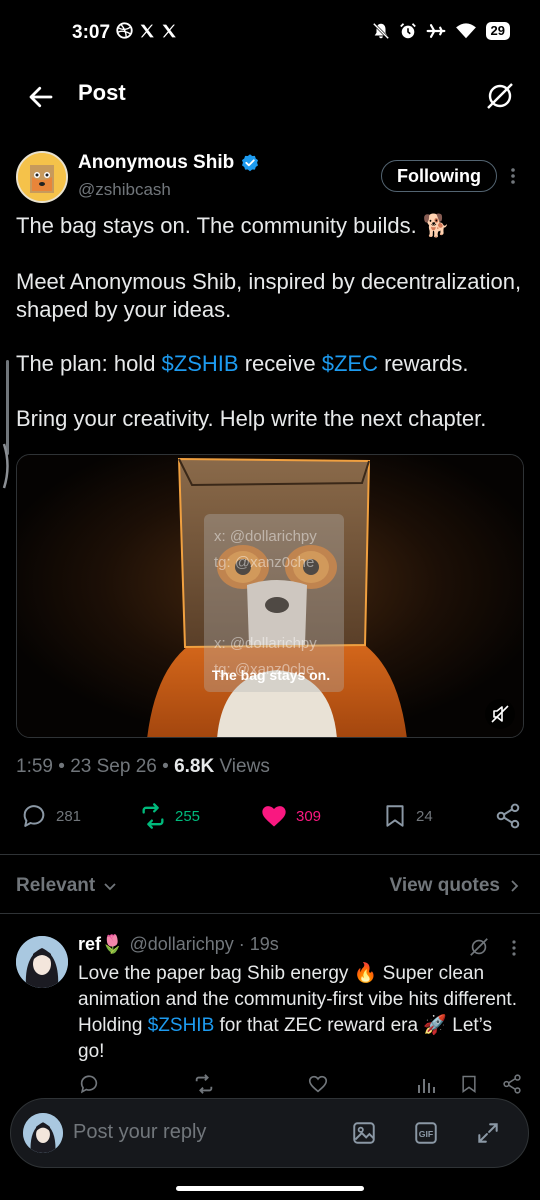 The width and height of the screenshot is (540, 1200). Describe the element at coordinates (42, 962) in the screenshot. I see `reply-avatar` at that location.